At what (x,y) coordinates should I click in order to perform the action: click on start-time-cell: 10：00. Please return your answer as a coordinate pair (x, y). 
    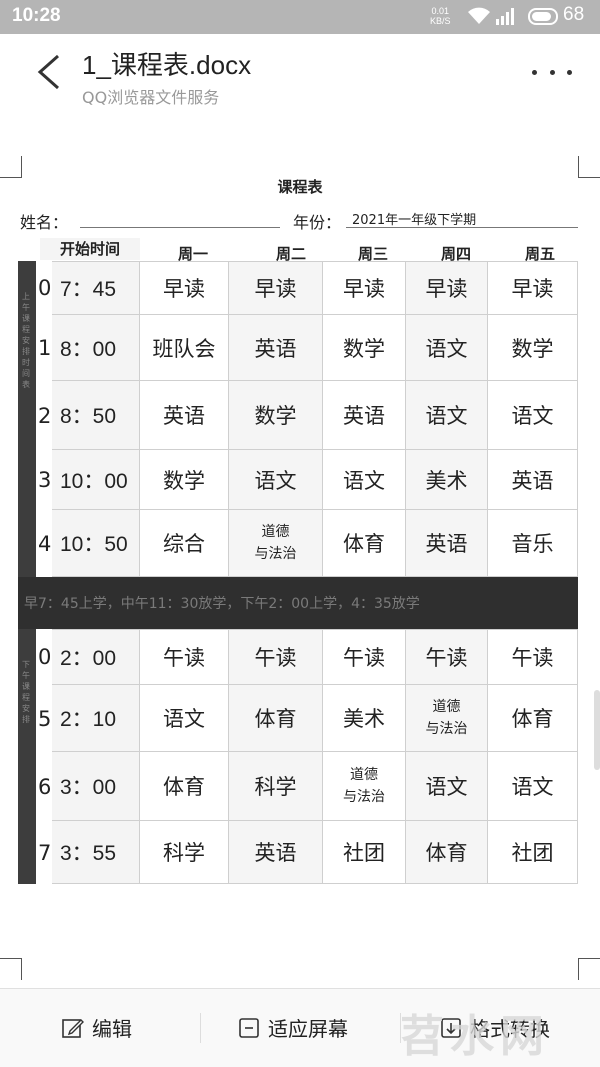
    Looking at the image, I should click on (96, 480).